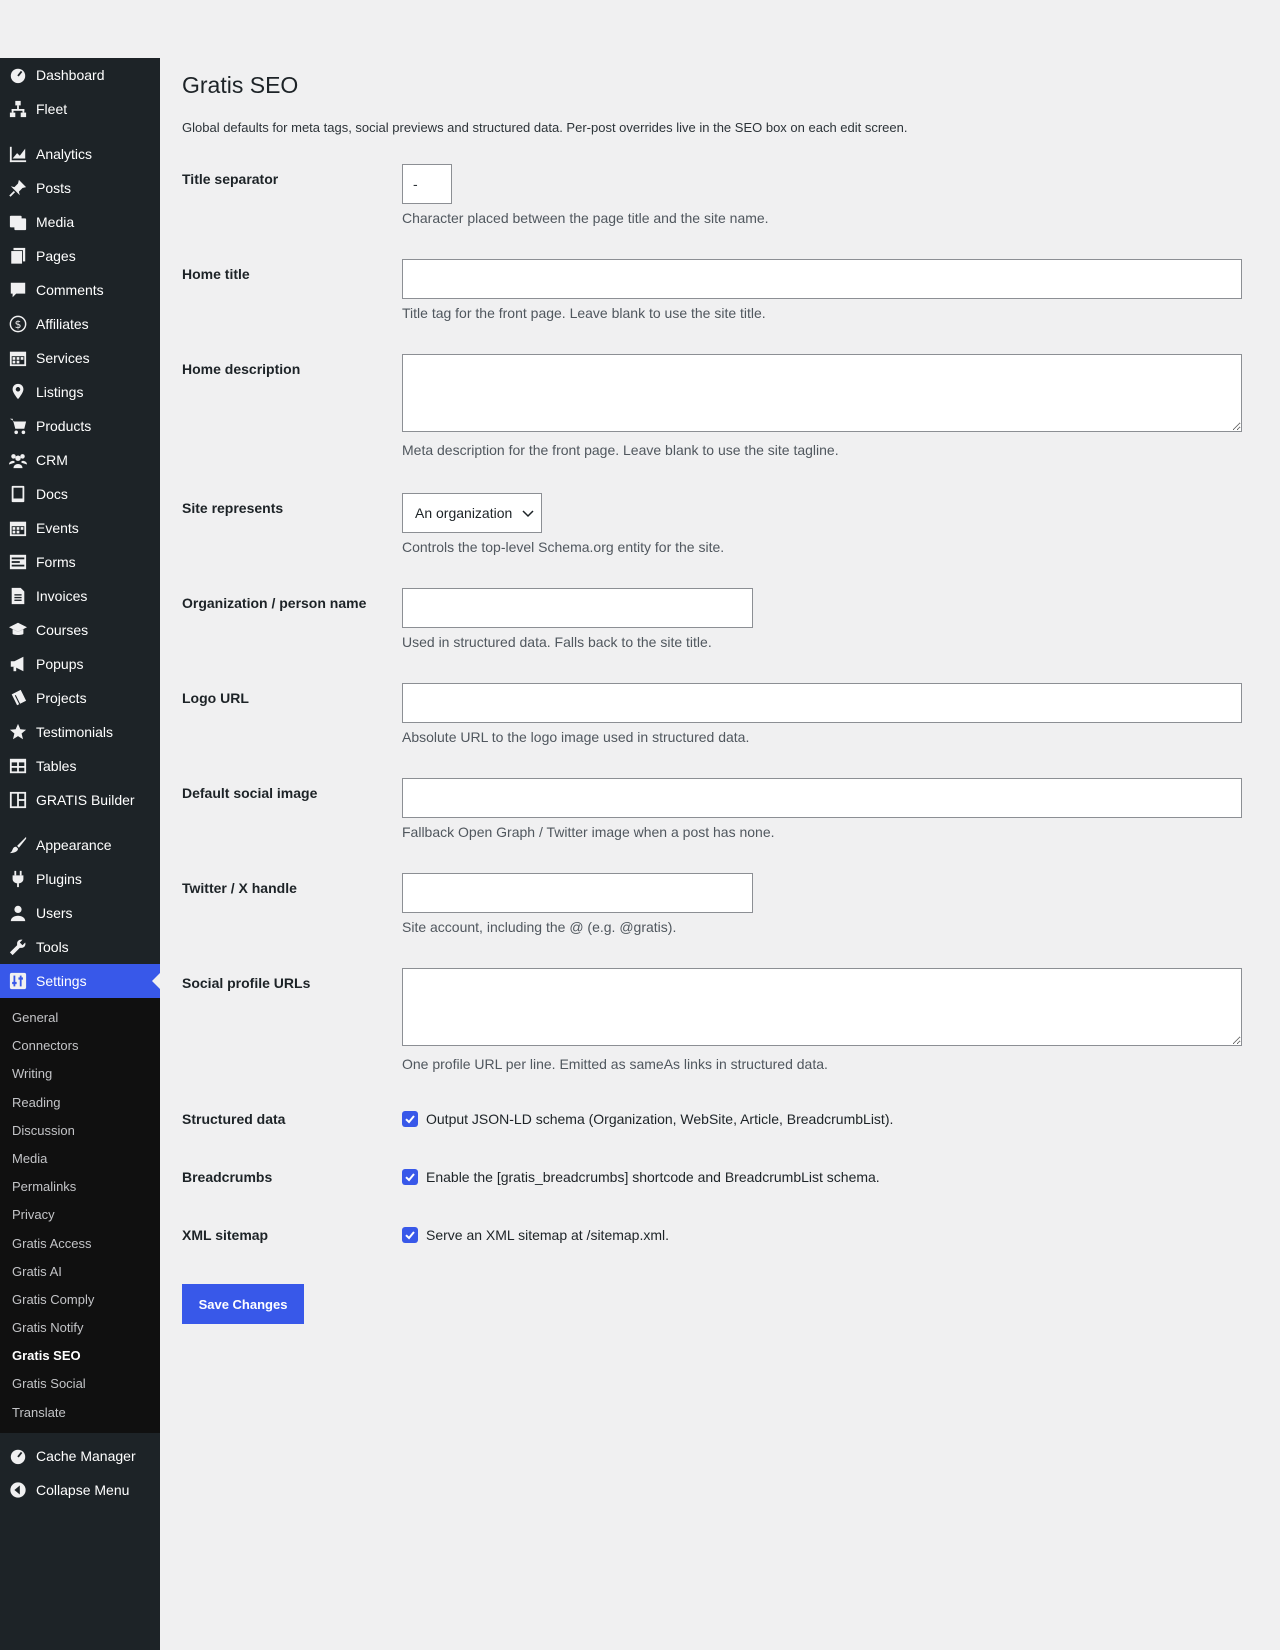  Describe the element at coordinates (80, 528) in the screenshot. I see `sidebar-item-events: Events` at that location.